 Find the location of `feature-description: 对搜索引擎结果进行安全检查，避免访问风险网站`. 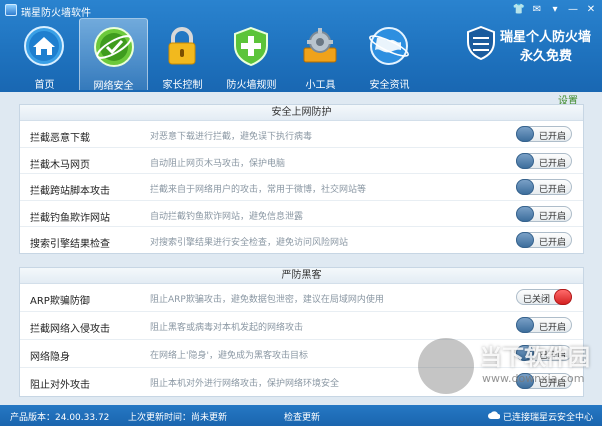

feature-description: 对搜索引擎结果进行安全检查，避免访问风险网站 is located at coordinates (249, 243).